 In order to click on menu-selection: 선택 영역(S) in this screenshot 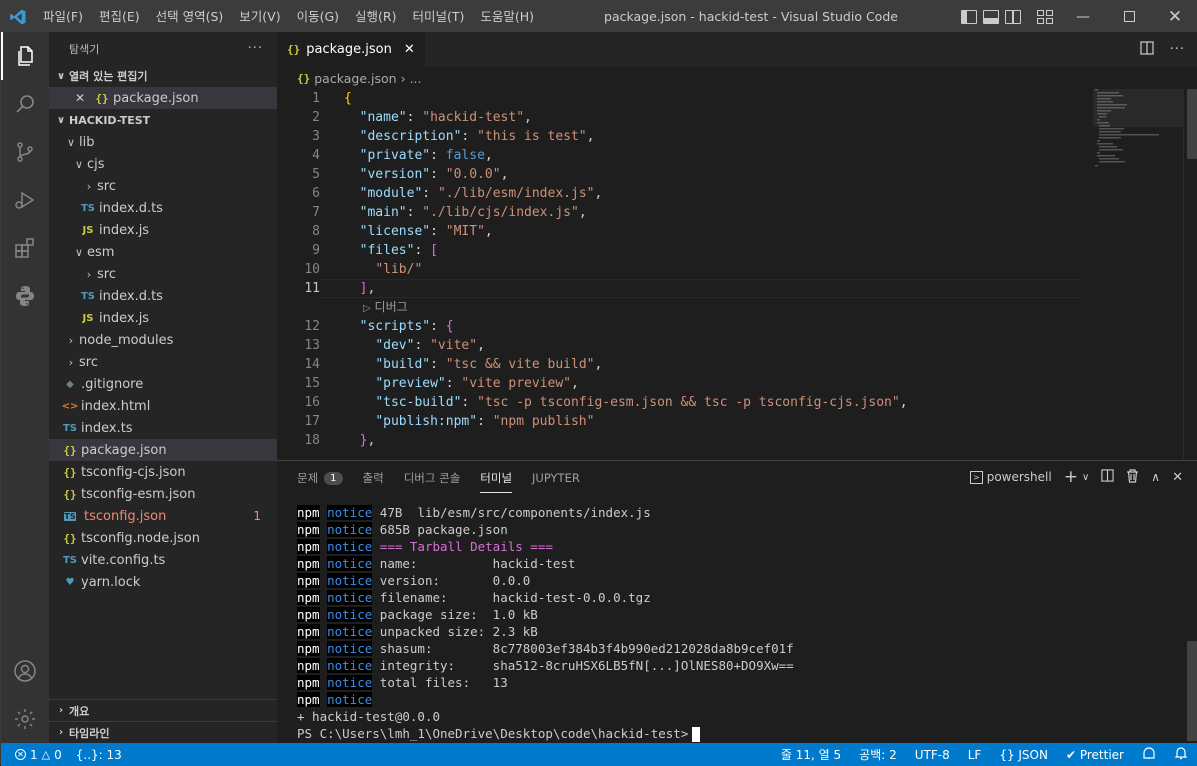, I will do `click(190, 16)`.